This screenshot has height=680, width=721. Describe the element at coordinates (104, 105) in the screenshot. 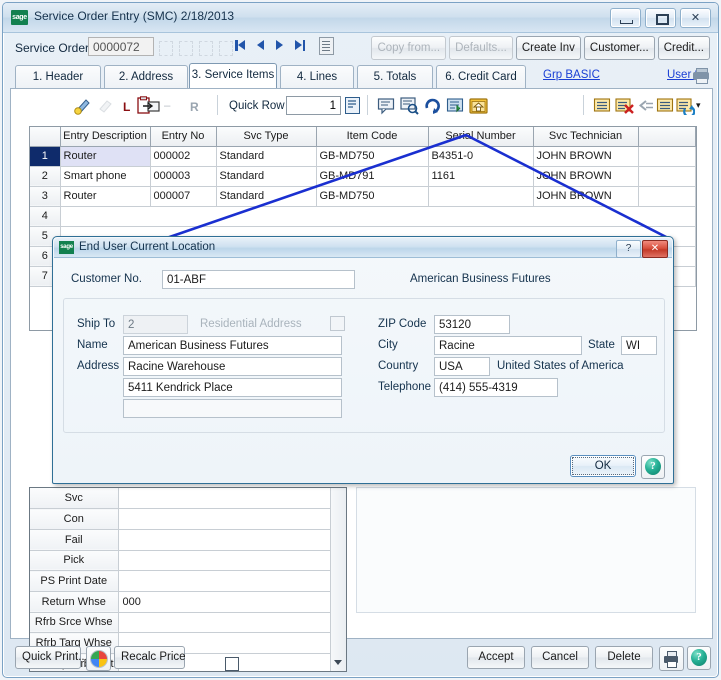

I see `eraser-icon` at that location.